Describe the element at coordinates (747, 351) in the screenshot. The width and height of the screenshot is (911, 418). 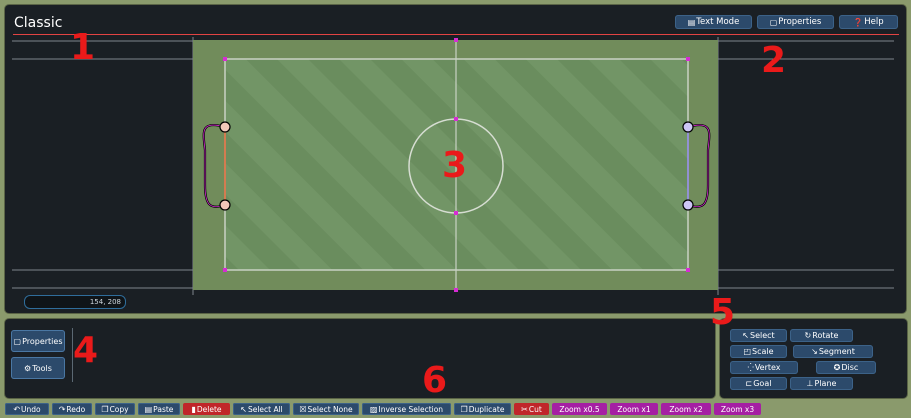
I see `scale-icon: ◰` at that location.